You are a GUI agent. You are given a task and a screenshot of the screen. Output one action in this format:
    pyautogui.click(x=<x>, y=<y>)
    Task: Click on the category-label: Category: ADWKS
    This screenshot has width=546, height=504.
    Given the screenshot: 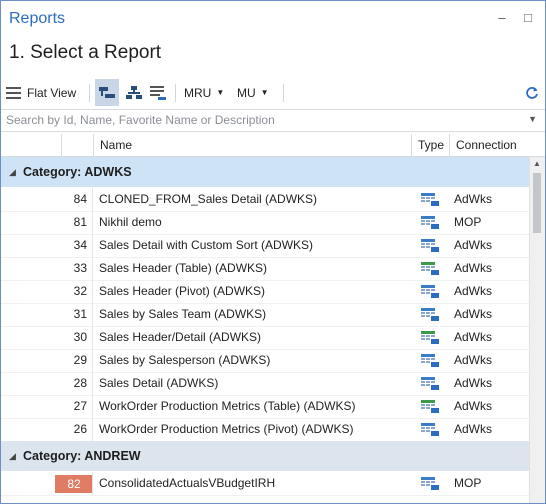 What is the action you would take?
    pyautogui.click(x=77, y=172)
    